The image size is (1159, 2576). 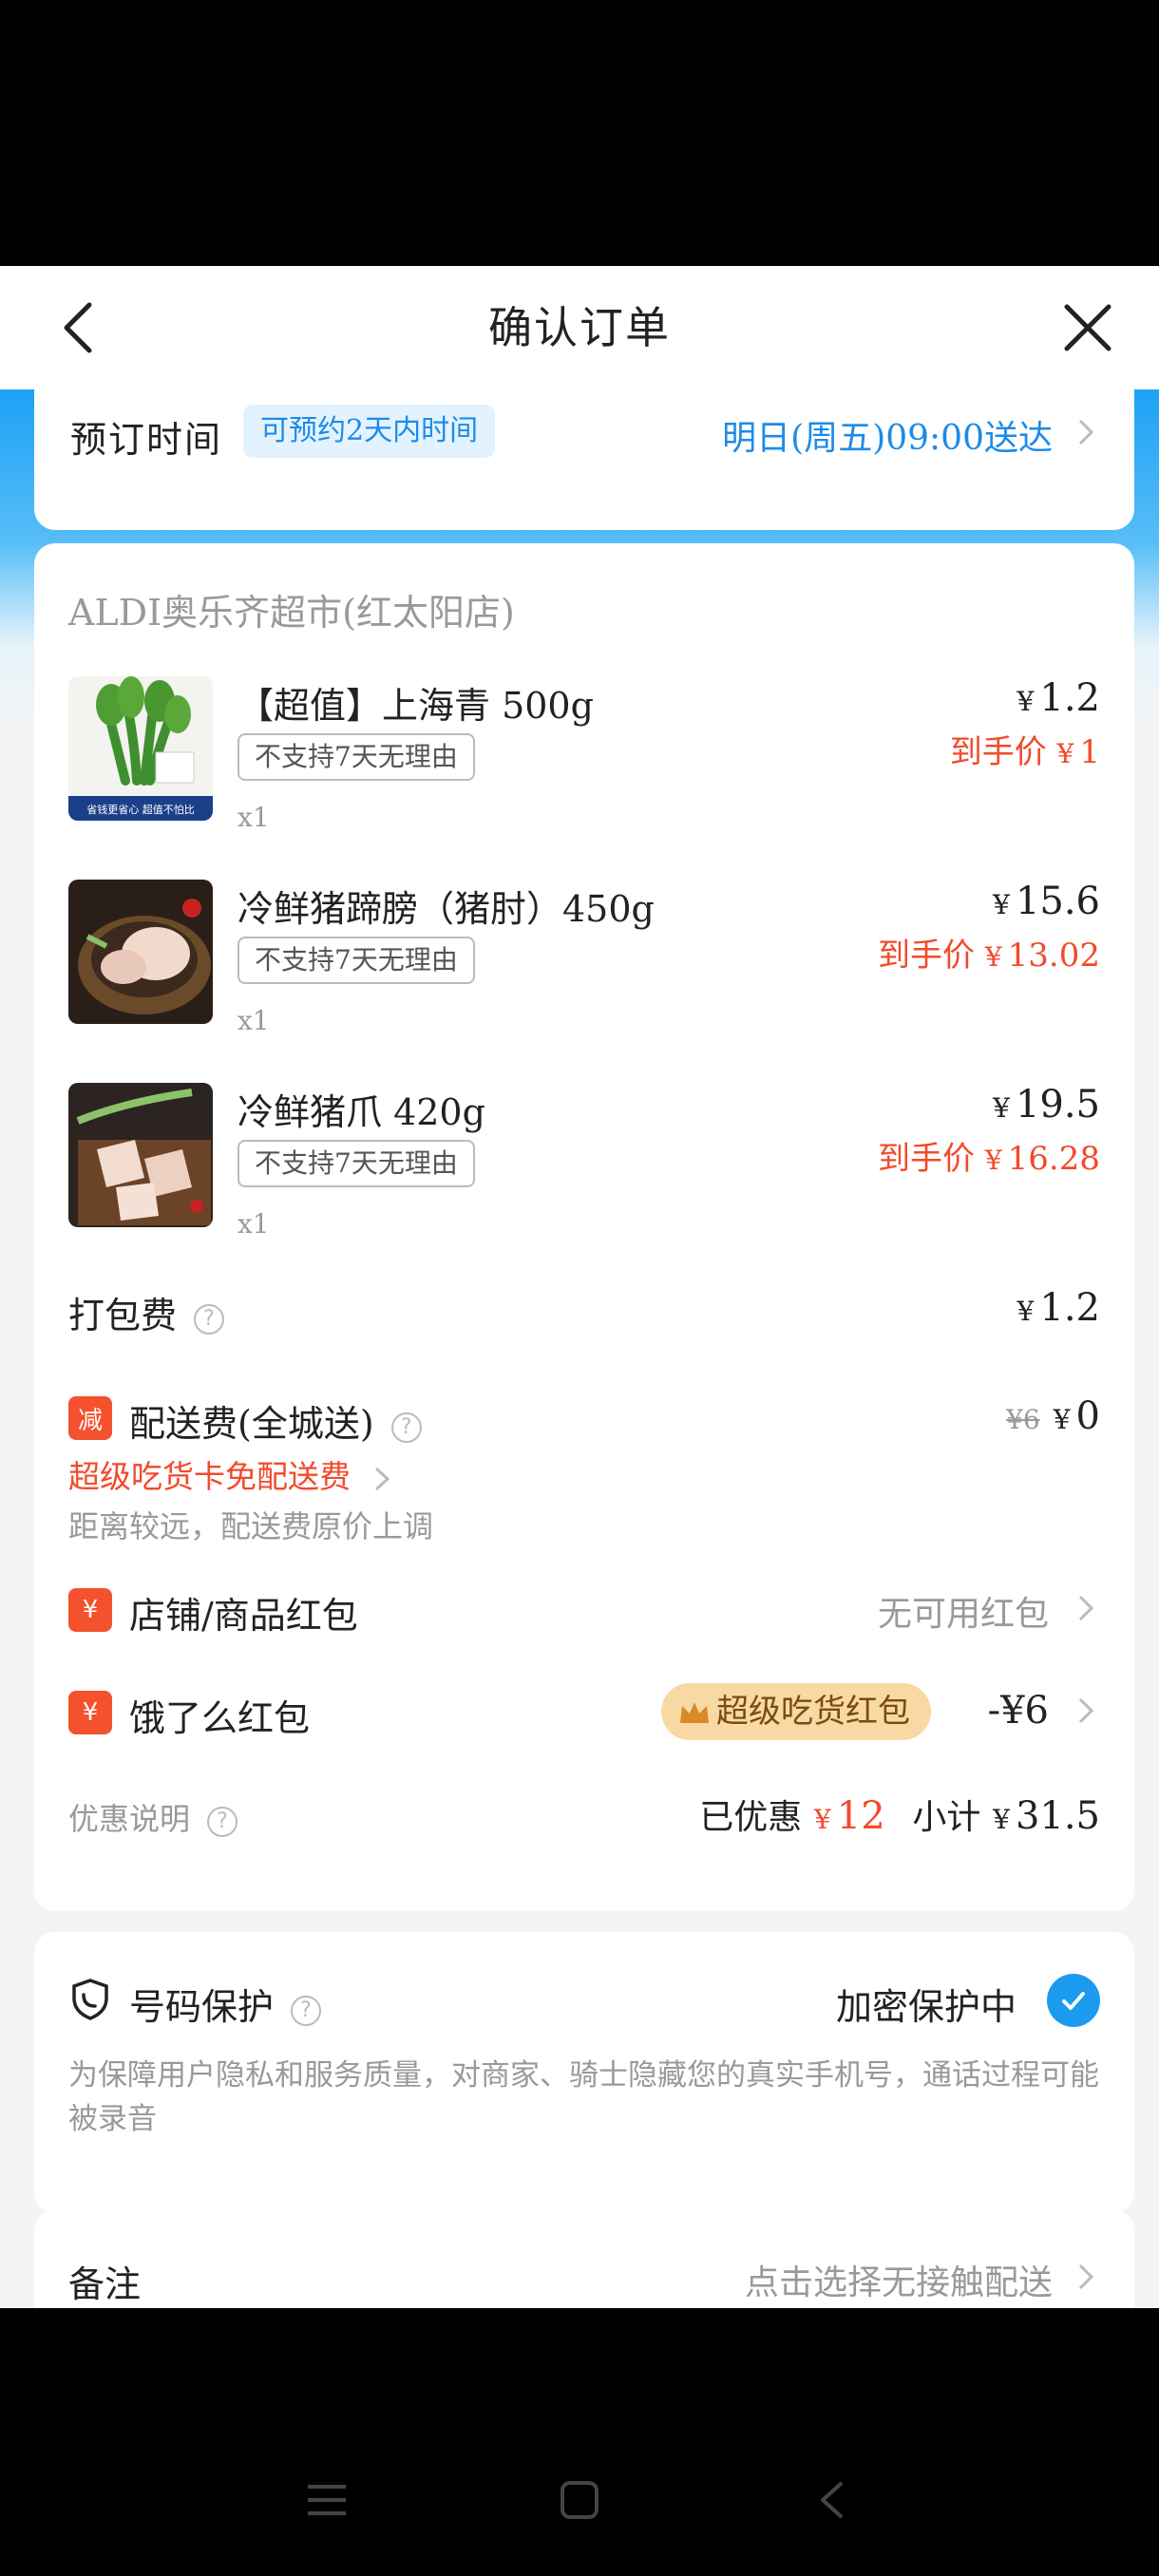 What do you see at coordinates (146, 440) in the screenshot?
I see `schedule-label: 预订时间` at bounding box center [146, 440].